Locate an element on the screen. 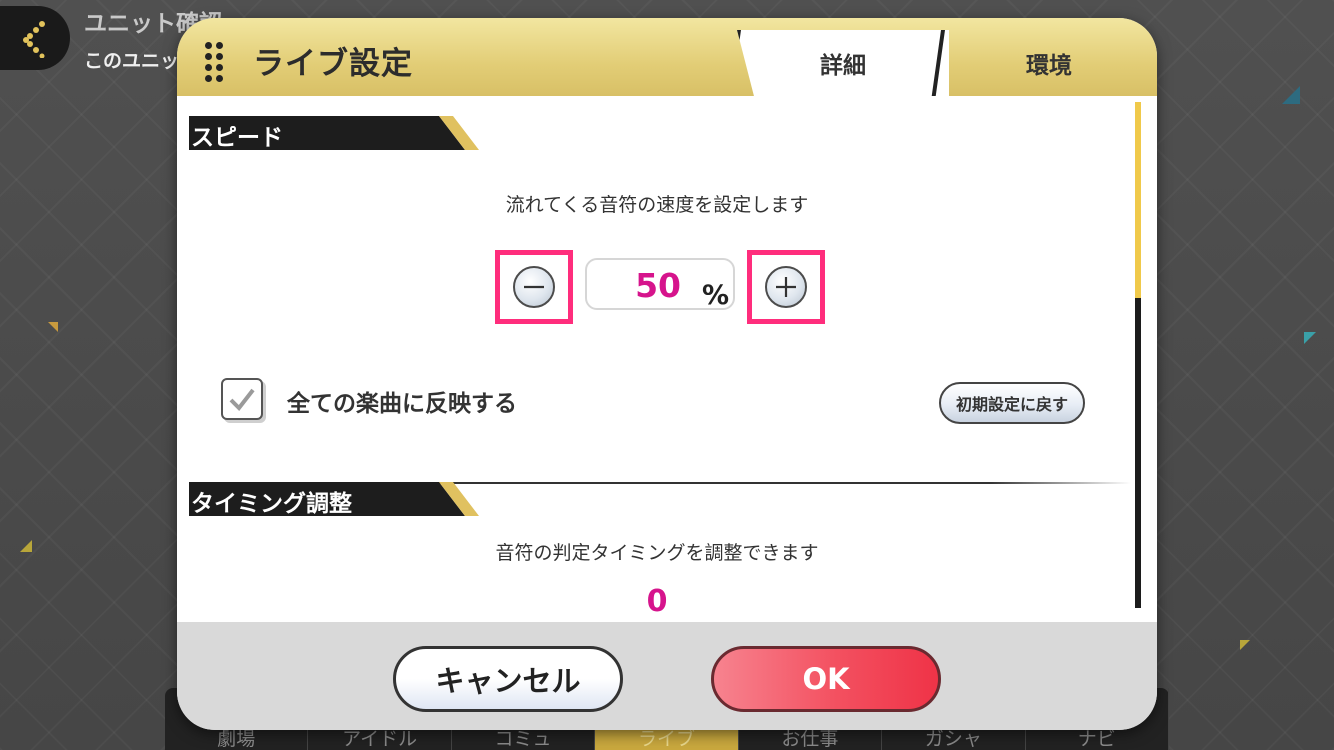  check-icon is located at coordinates (242, 400).